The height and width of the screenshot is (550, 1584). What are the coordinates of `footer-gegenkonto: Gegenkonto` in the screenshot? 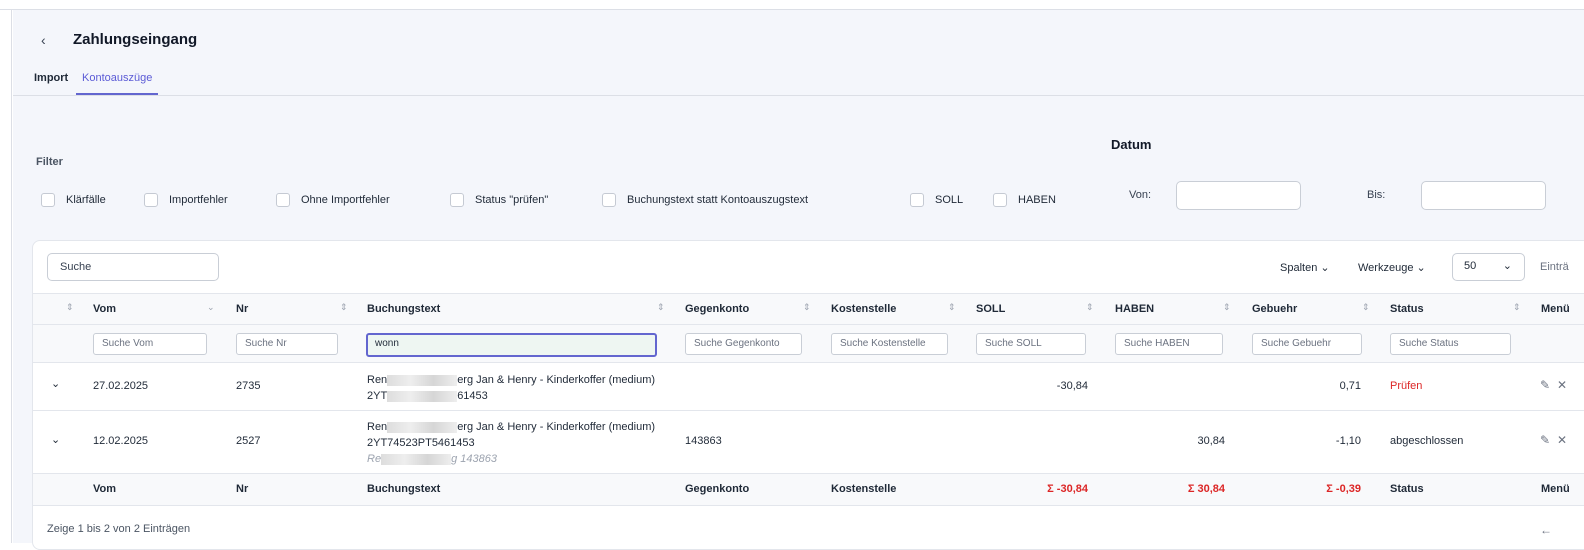 It's located at (717, 489).